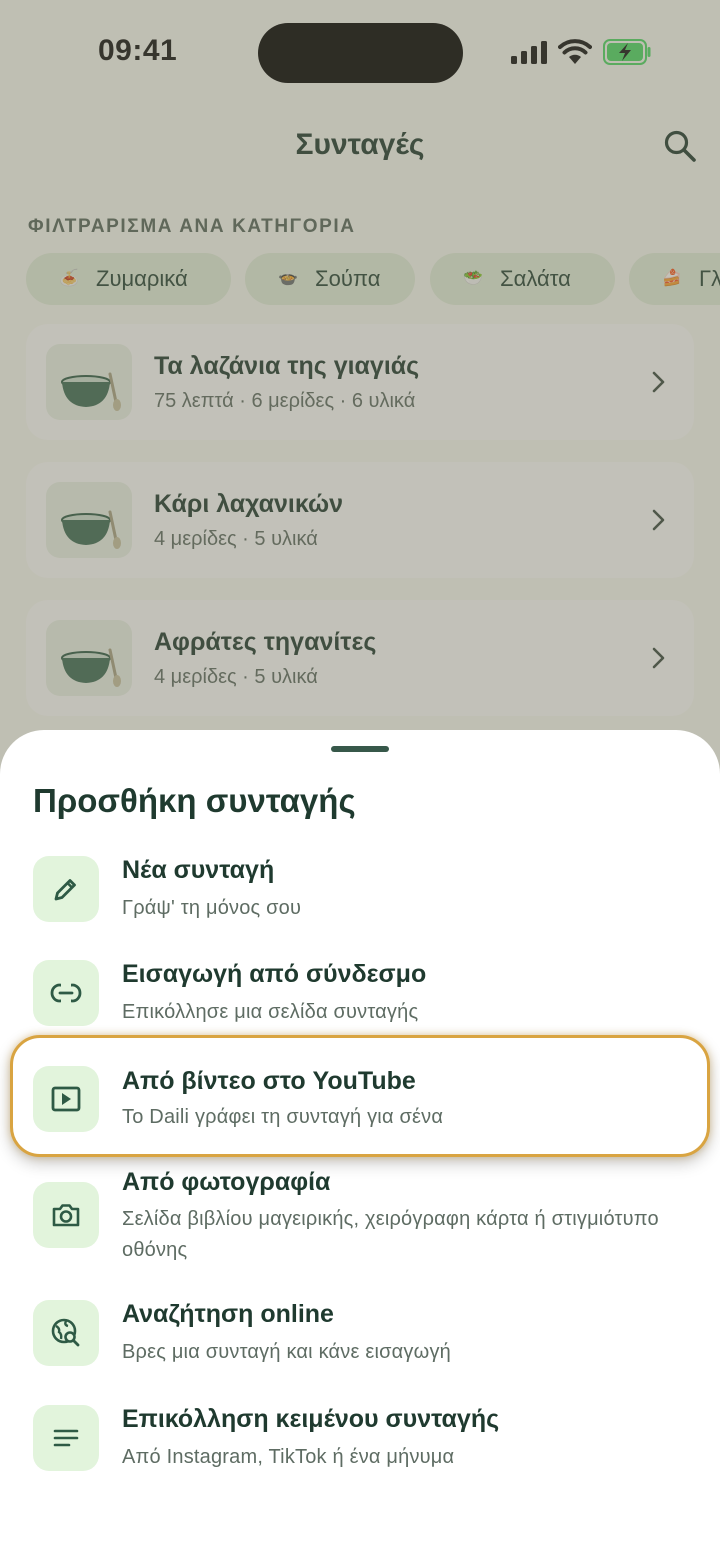 Image resolution: width=720 pixels, height=1564 pixels. Describe the element at coordinates (360, 899) in the screenshot. I see `option-new-recipe: Νέα συνταγή Γράψ' τη μόνος σου` at that location.